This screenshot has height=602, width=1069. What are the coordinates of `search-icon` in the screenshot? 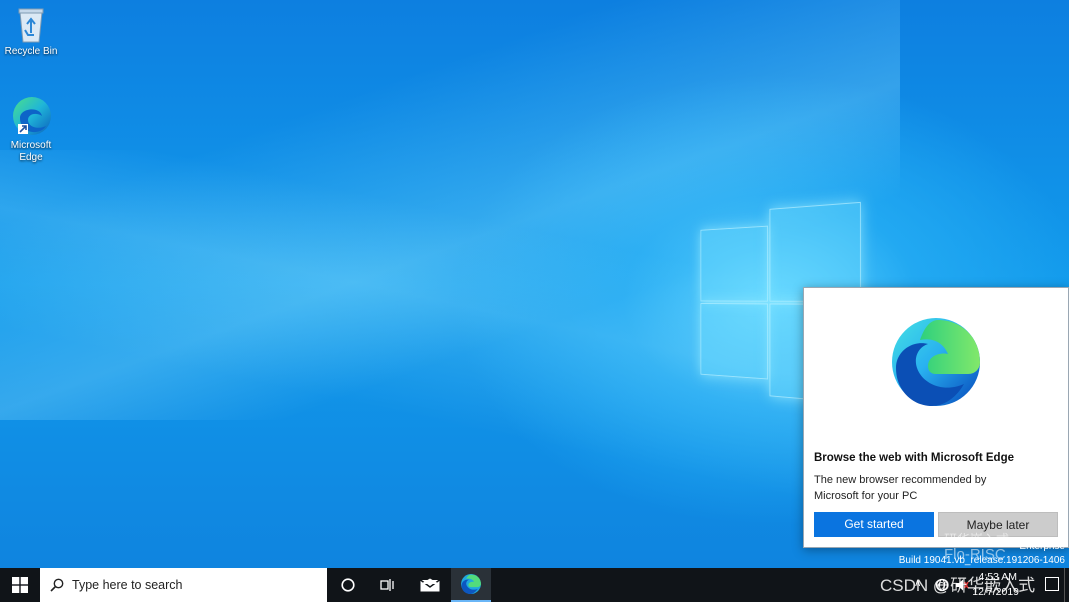 It's located at (57, 585).